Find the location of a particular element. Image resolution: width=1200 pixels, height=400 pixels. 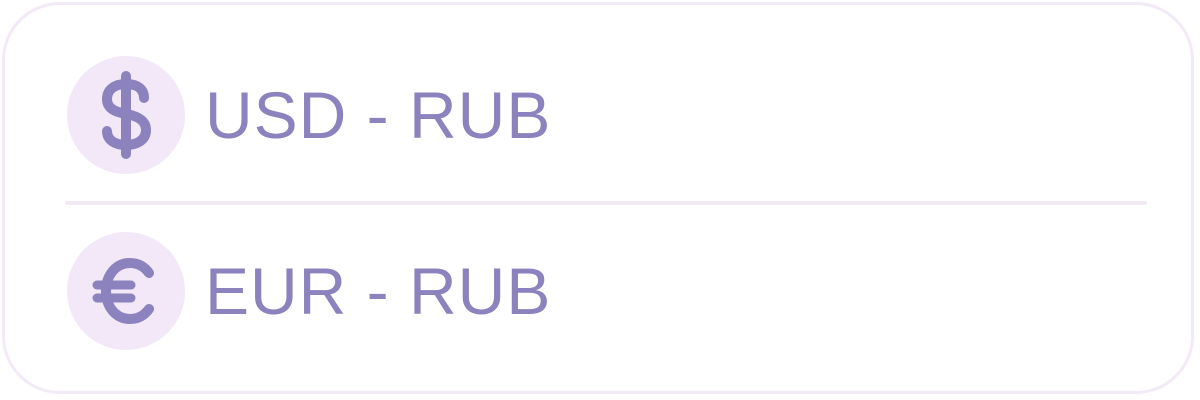

euro-sign-glyph is located at coordinates (123, 291).